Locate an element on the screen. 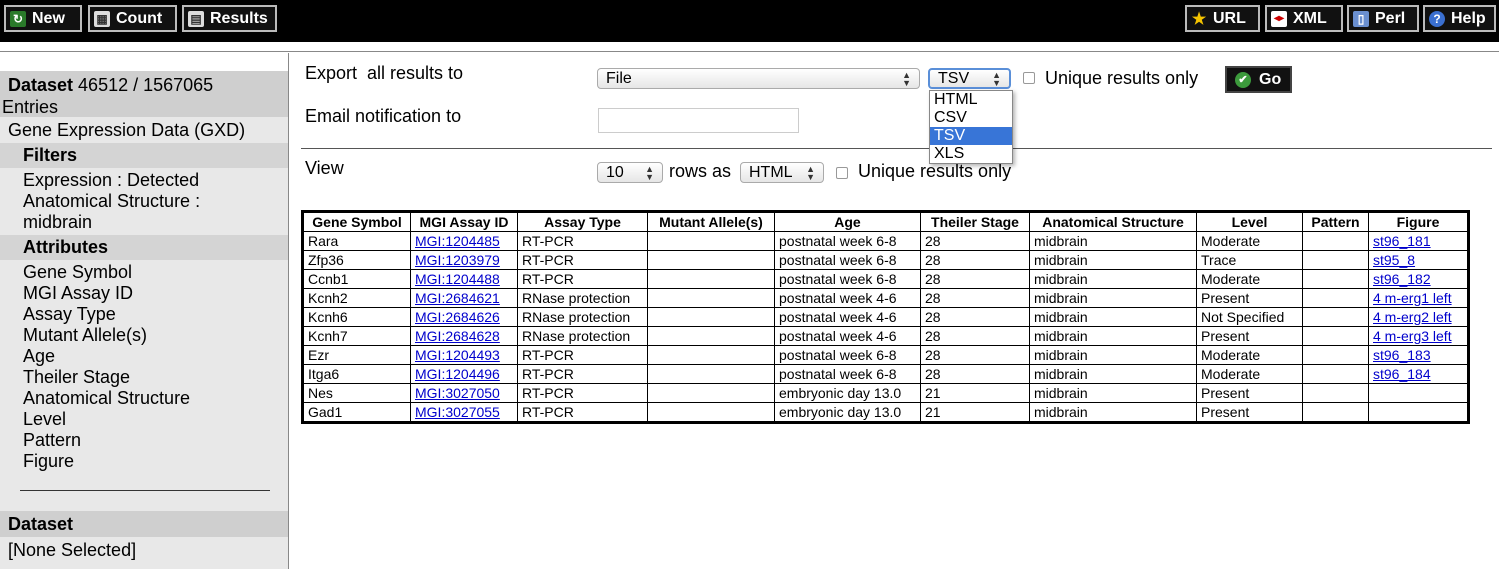 This screenshot has width=1499, height=569. dataset-name: Gene Expression Data (GXD) is located at coordinates (144, 130).